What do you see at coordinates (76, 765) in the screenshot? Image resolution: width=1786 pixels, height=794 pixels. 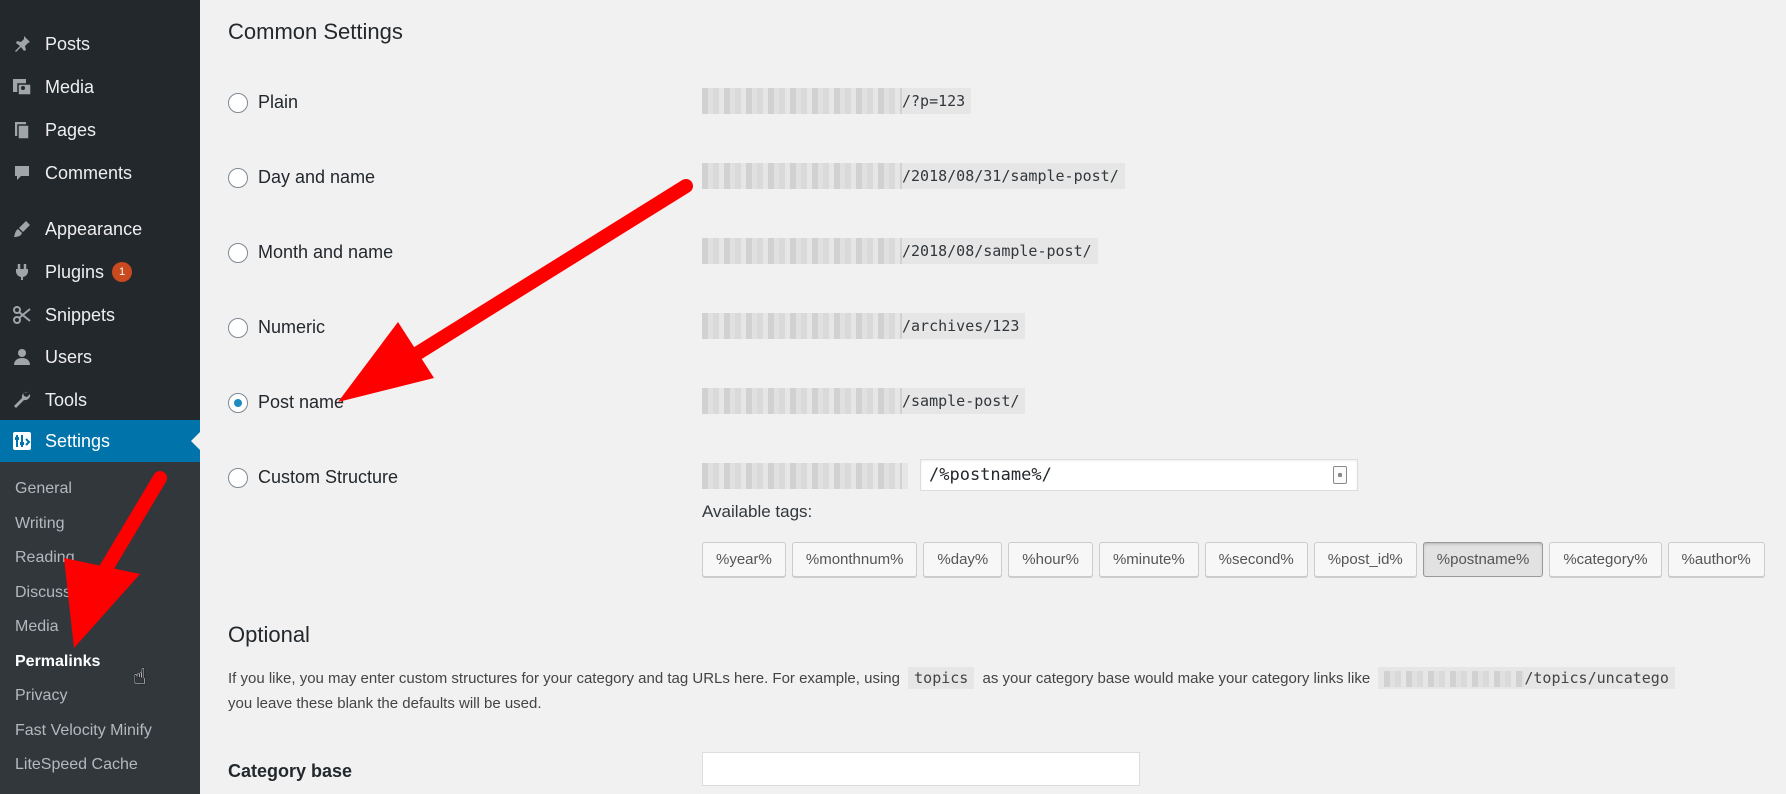 I see `submenu-litespeed-cache: LiteSpeed Cache` at bounding box center [76, 765].